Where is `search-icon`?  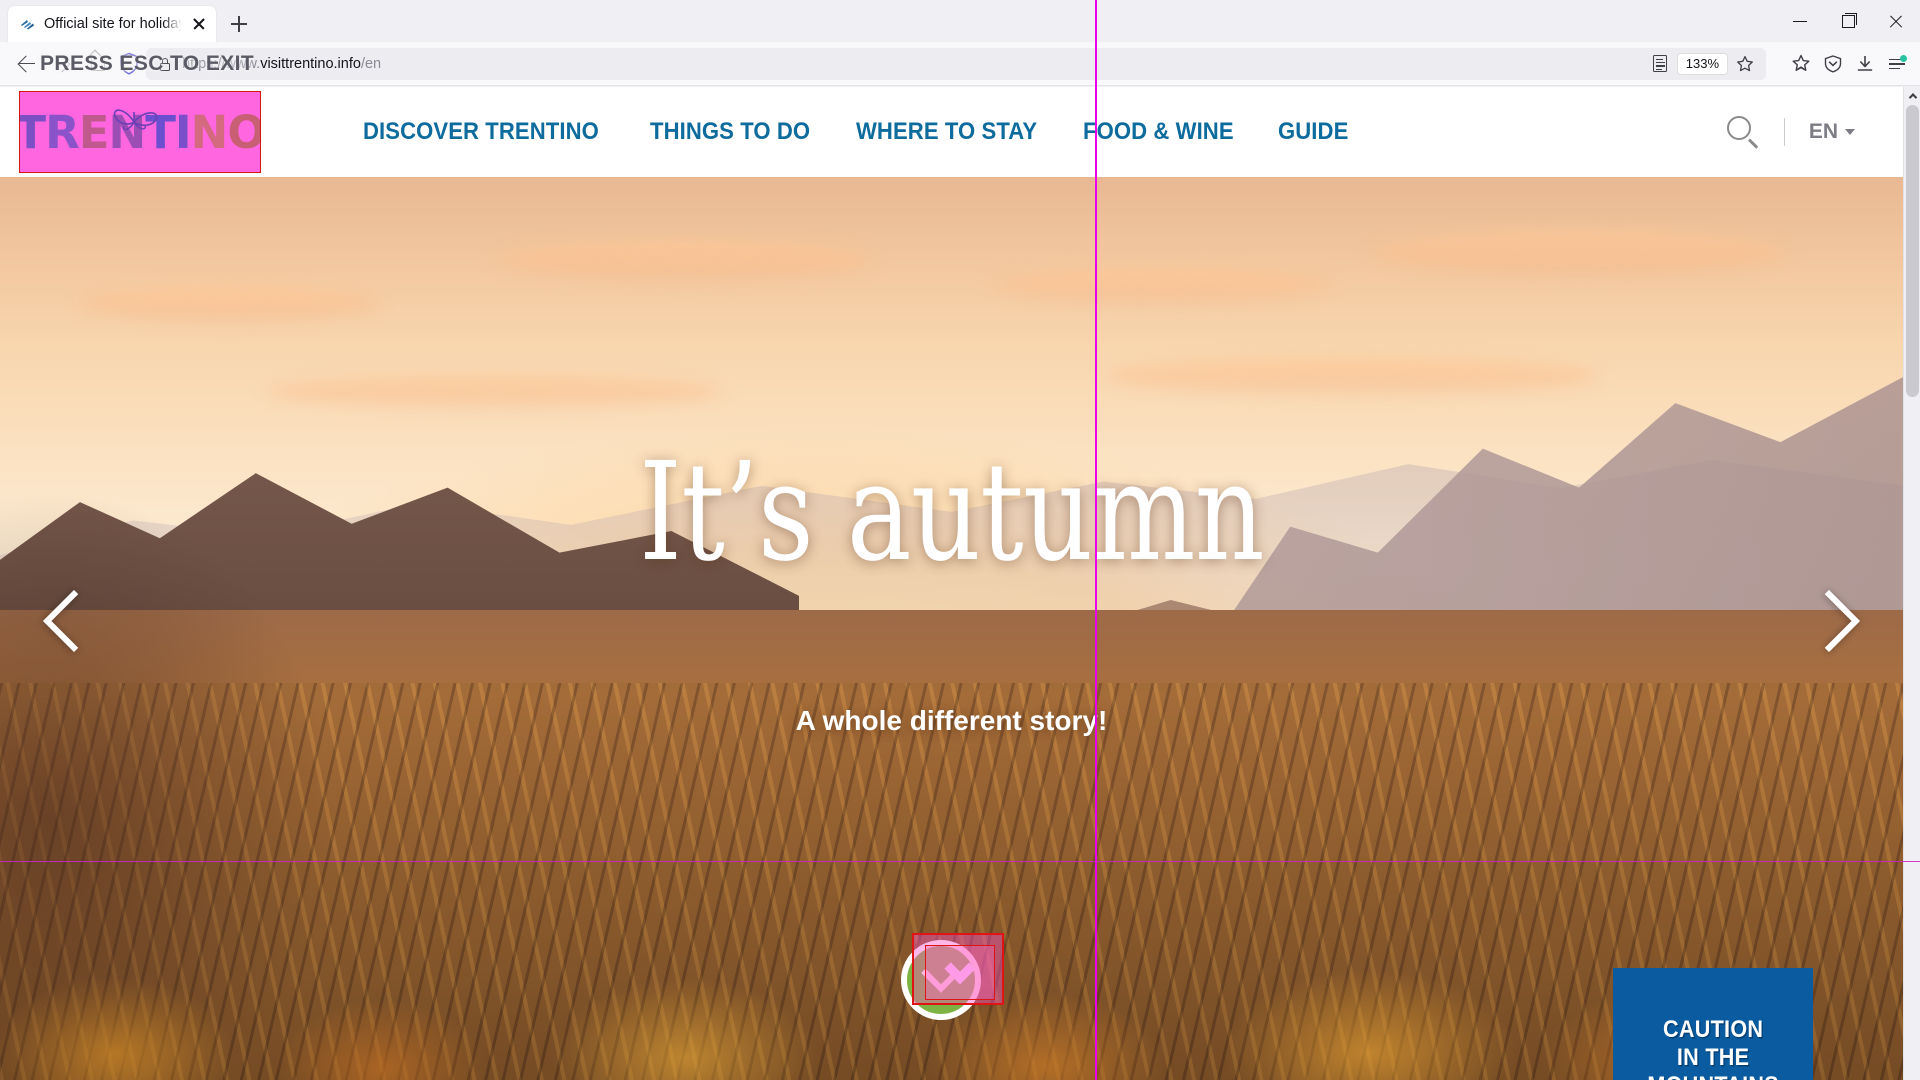 search-icon is located at coordinates (1743, 132).